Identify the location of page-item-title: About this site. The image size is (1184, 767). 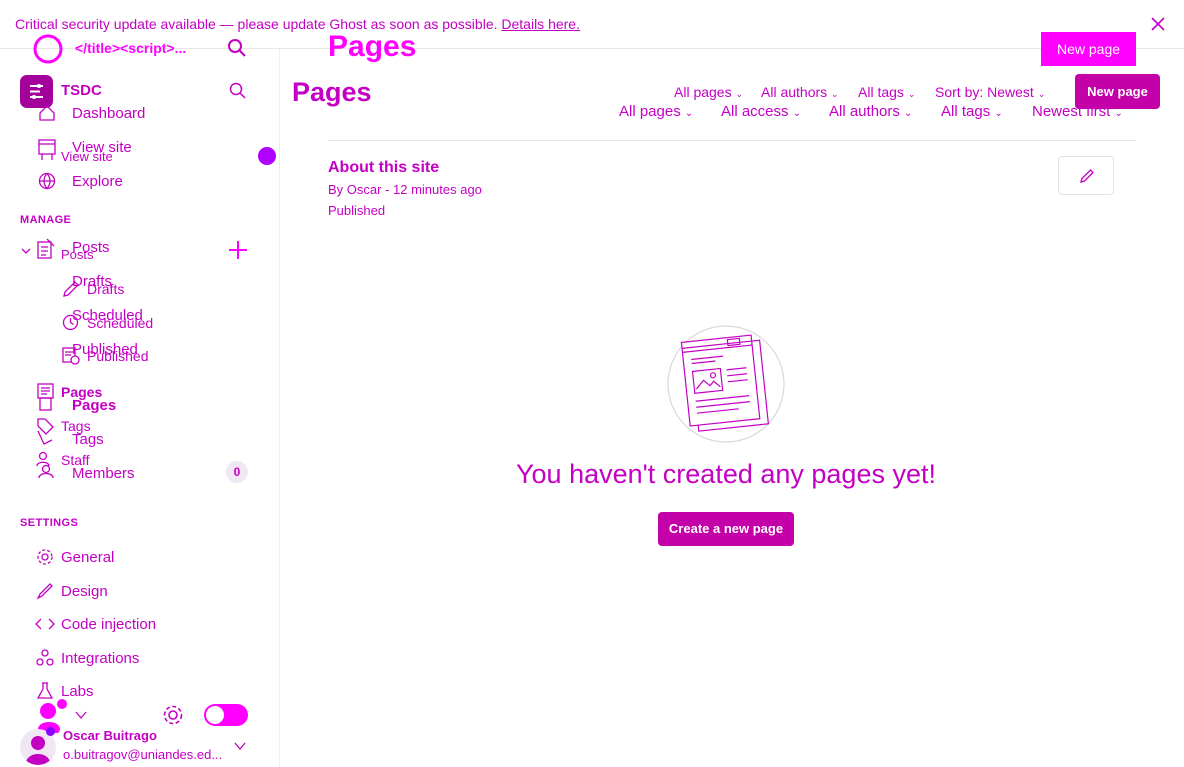
(383, 168).